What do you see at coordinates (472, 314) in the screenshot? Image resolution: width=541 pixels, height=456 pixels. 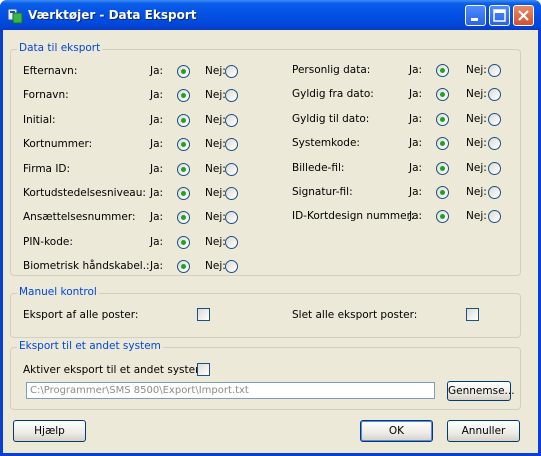 I see `delete-all-checkbox` at bounding box center [472, 314].